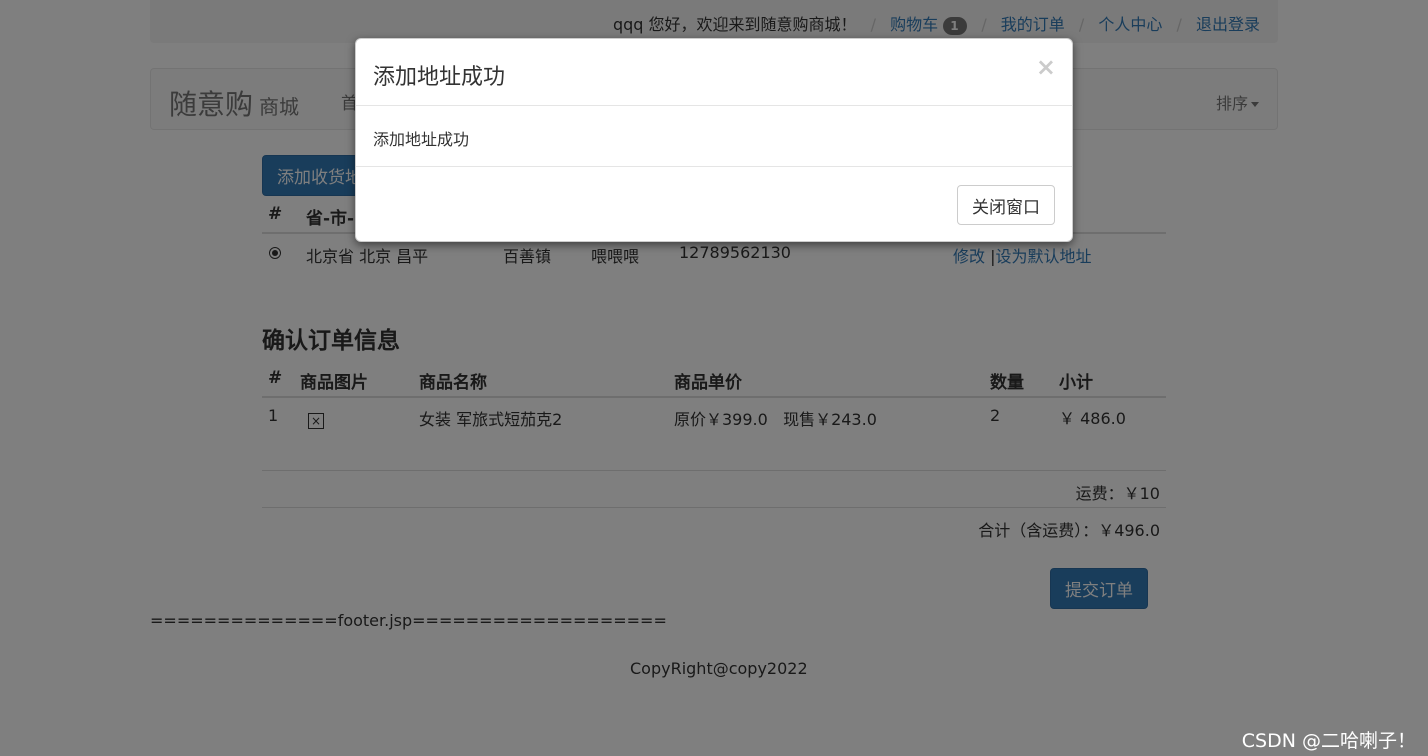 The image size is (1428, 756). I want to click on modal-header-divider, so click(714, 105).